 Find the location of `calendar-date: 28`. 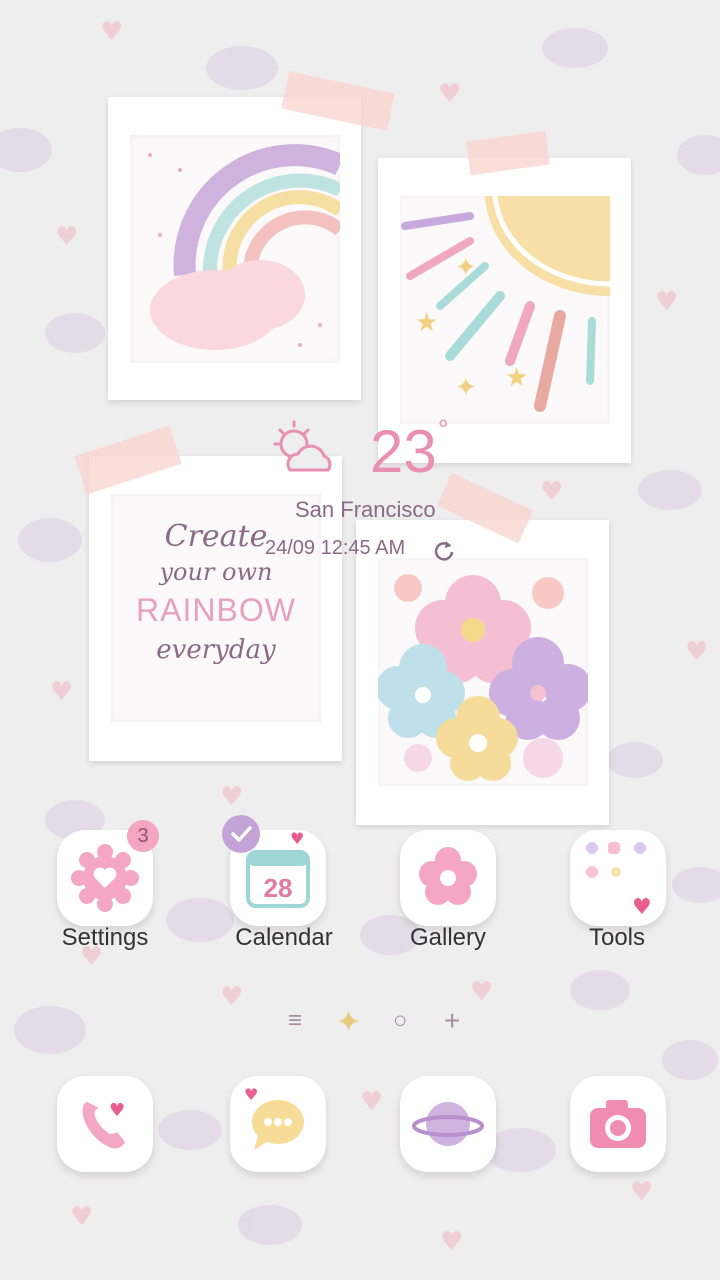

calendar-date: 28 is located at coordinates (278, 888).